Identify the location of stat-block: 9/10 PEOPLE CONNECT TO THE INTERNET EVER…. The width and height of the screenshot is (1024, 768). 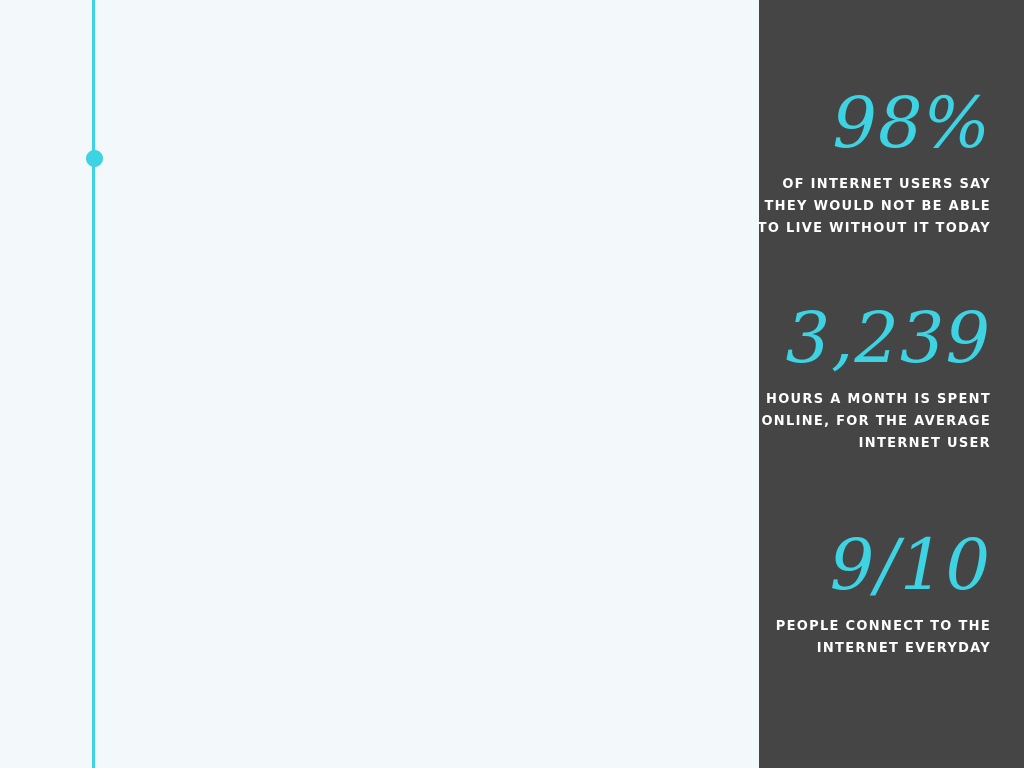
(871, 595).